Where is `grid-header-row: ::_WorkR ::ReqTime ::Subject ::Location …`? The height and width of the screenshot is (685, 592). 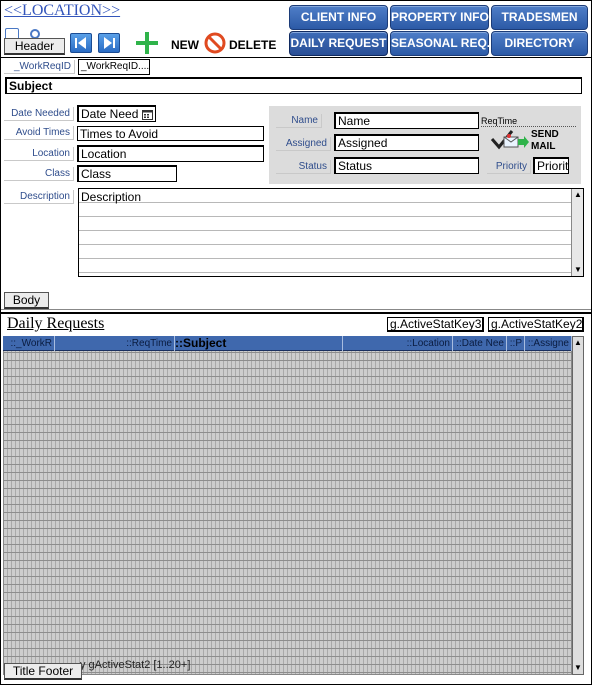
grid-header-row: ::_WorkR ::ReqTime ::Subject ::Location … is located at coordinates (287, 343).